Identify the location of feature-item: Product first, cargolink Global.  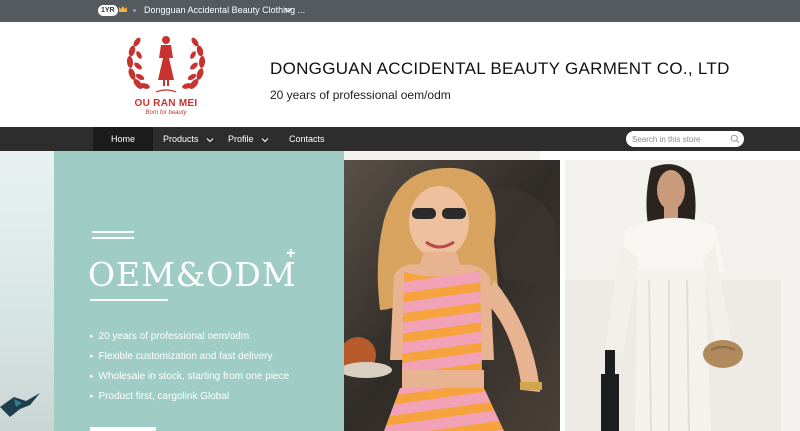
(215, 401).